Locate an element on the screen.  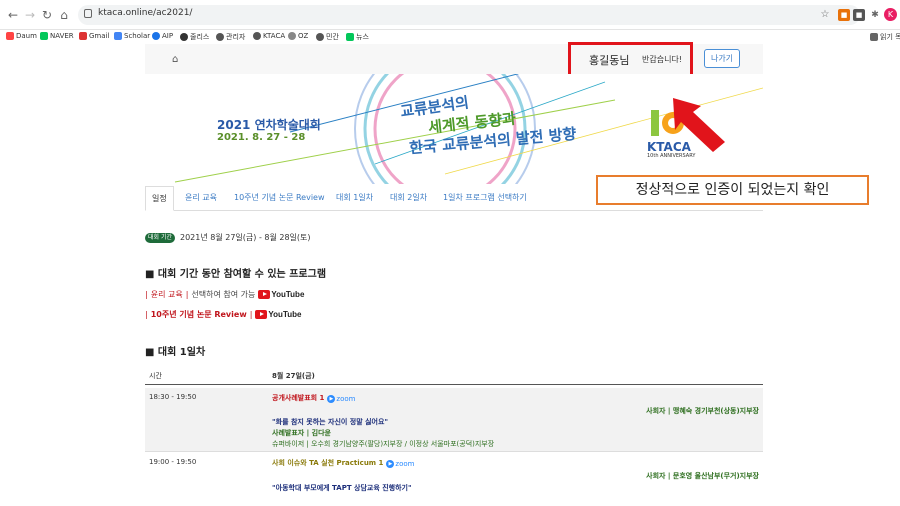
programs-title: ■ 대회 기간 동안 참여할 수 있는 프로그램 is located at coordinates (236, 274).